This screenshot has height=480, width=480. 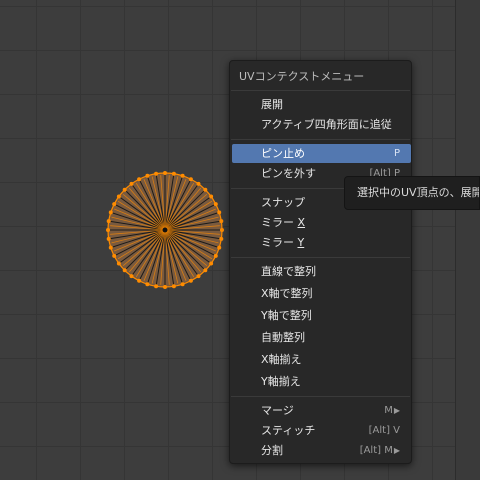 I want to click on shortcut-label: M▶, so click(x=392, y=410).